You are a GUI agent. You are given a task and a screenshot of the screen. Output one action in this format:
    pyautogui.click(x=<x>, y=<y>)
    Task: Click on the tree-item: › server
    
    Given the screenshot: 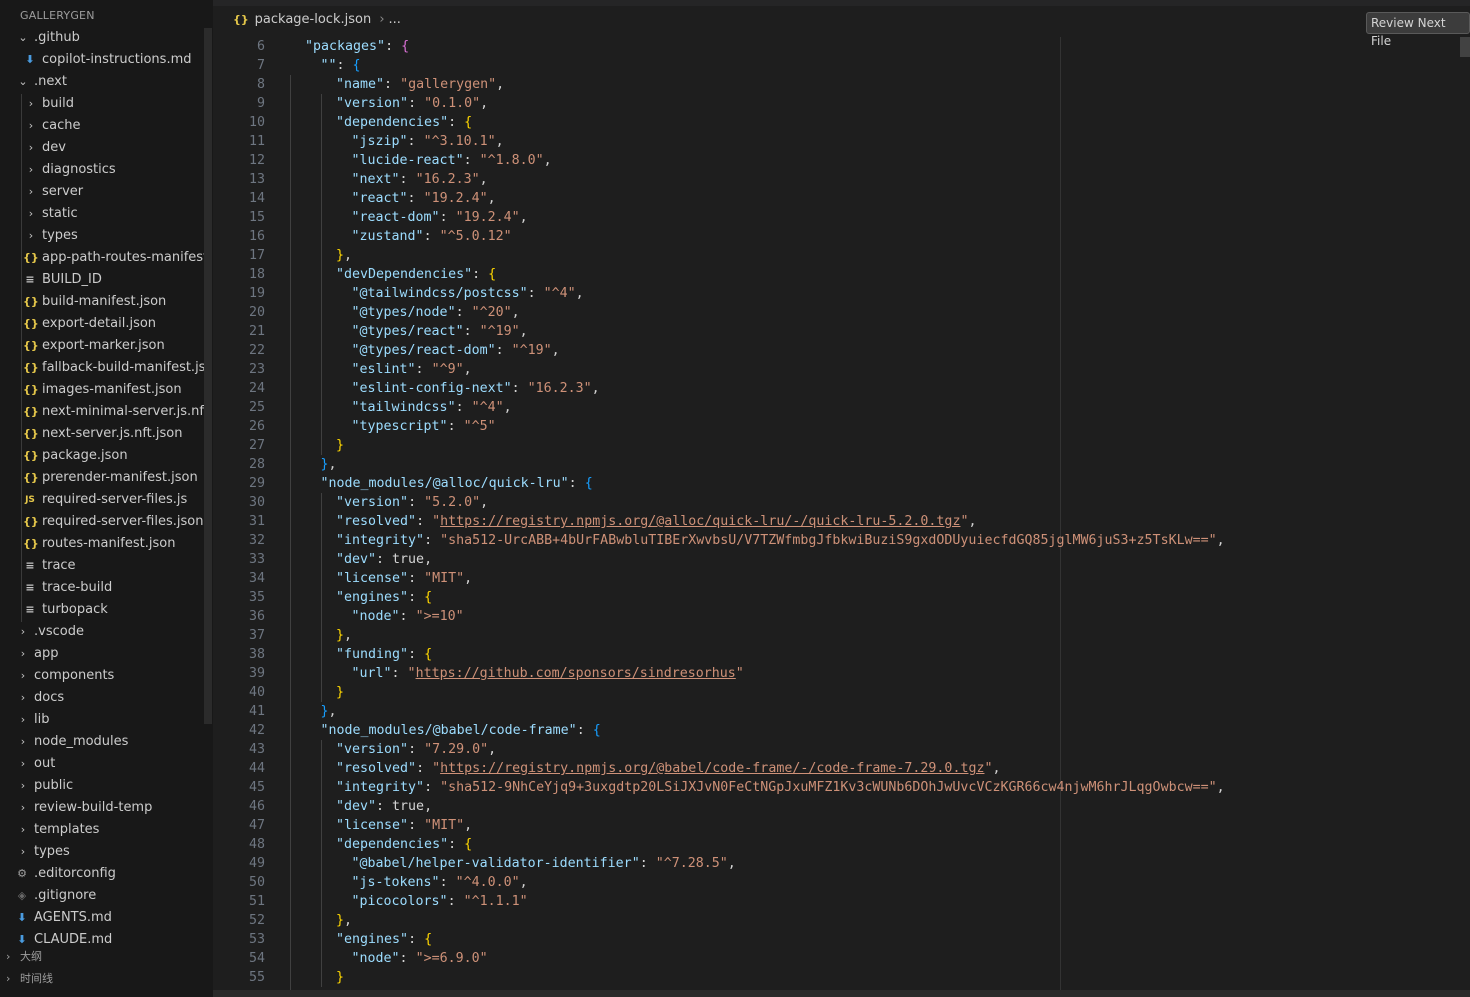 What is the action you would take?
    pyautogui.click(x=103, y=192)
    